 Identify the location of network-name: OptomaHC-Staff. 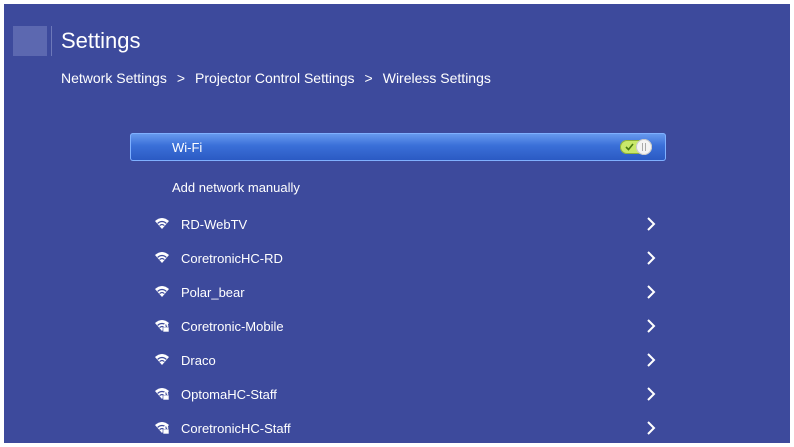
(229, 394).